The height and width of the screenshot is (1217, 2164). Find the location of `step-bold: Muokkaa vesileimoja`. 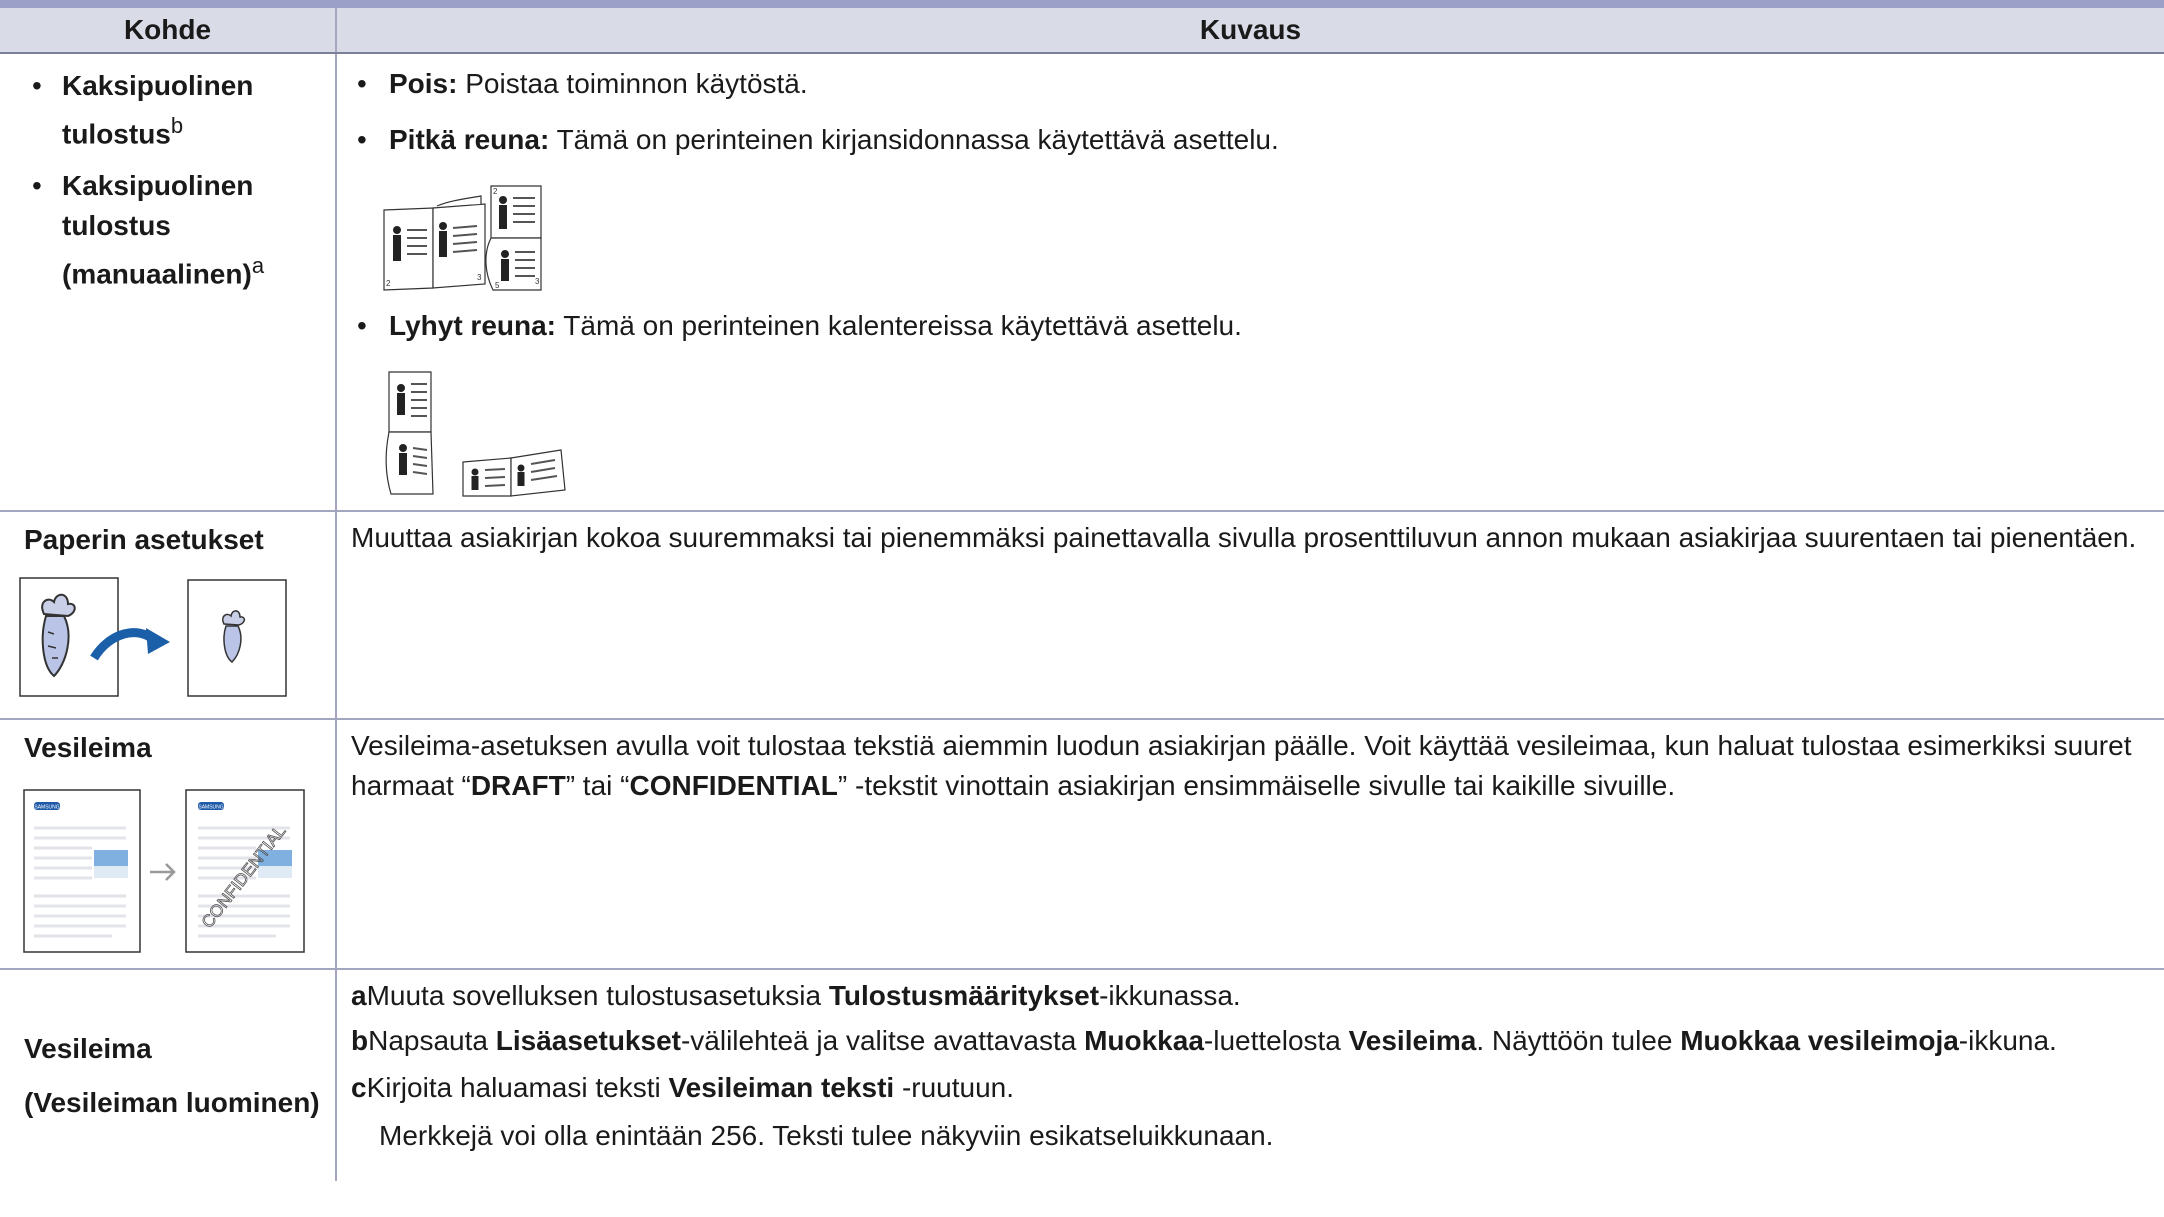

step-bold: Muokkaa vesileimoja is located at coordinates (1819, 1040).